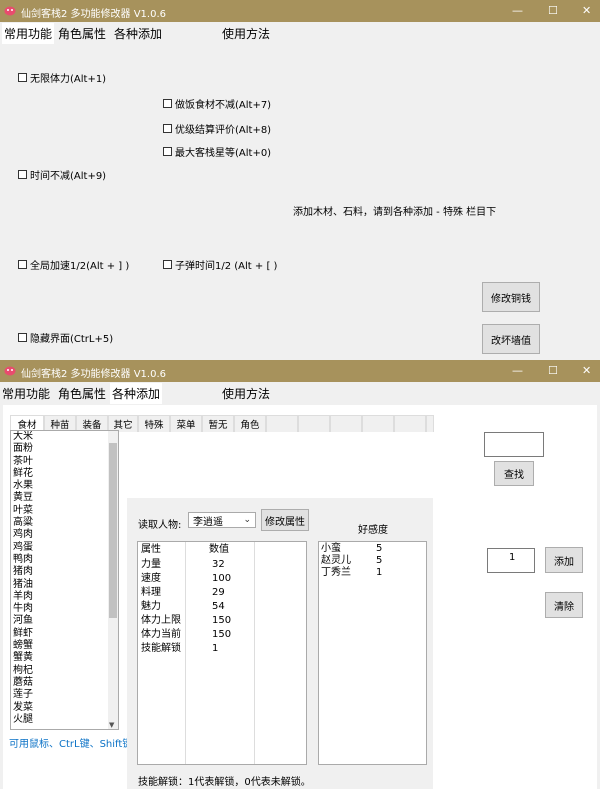  Describe the element at coordinates (65, 337) in the screenshot. I see `checkbox-hide-ui: 隐藏界面(CtrL+5)` at that location.